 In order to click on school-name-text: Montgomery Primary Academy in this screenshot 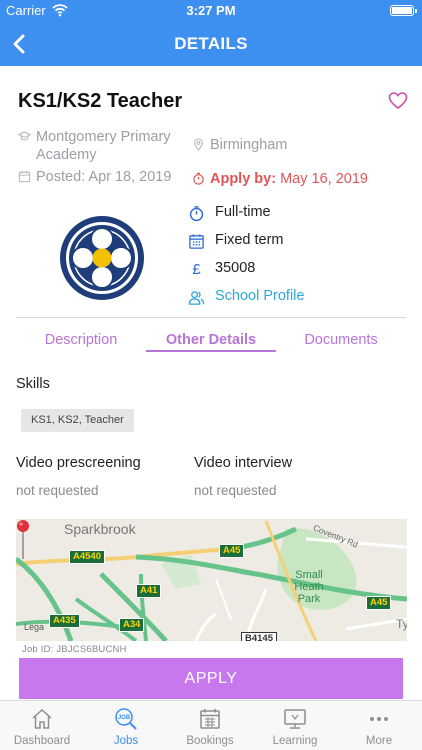, I will do `click(103, 146)`.